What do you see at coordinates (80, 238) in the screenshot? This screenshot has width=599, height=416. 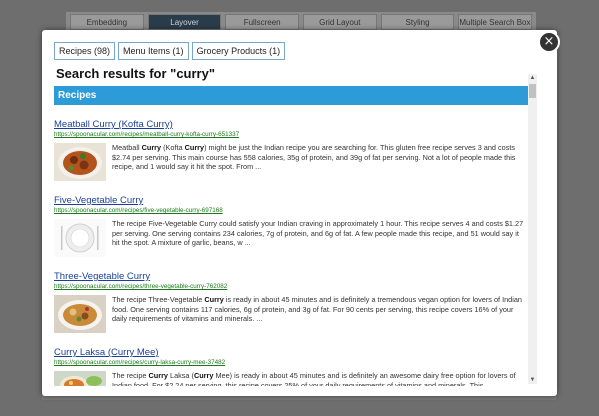 I see `empty-plate-icon` at bounding box center [80, 238].